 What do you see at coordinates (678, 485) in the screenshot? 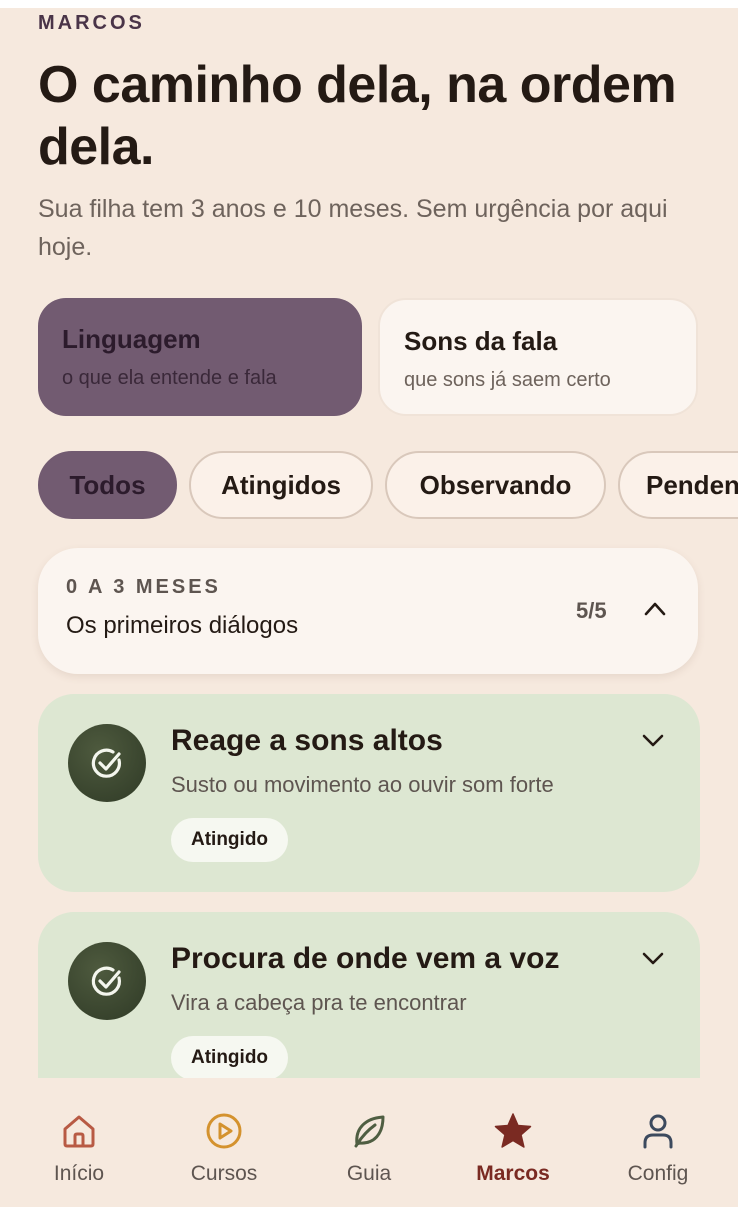
I see `filter-chip-pendentes: Pendentes` at bounding box center [678, 485].